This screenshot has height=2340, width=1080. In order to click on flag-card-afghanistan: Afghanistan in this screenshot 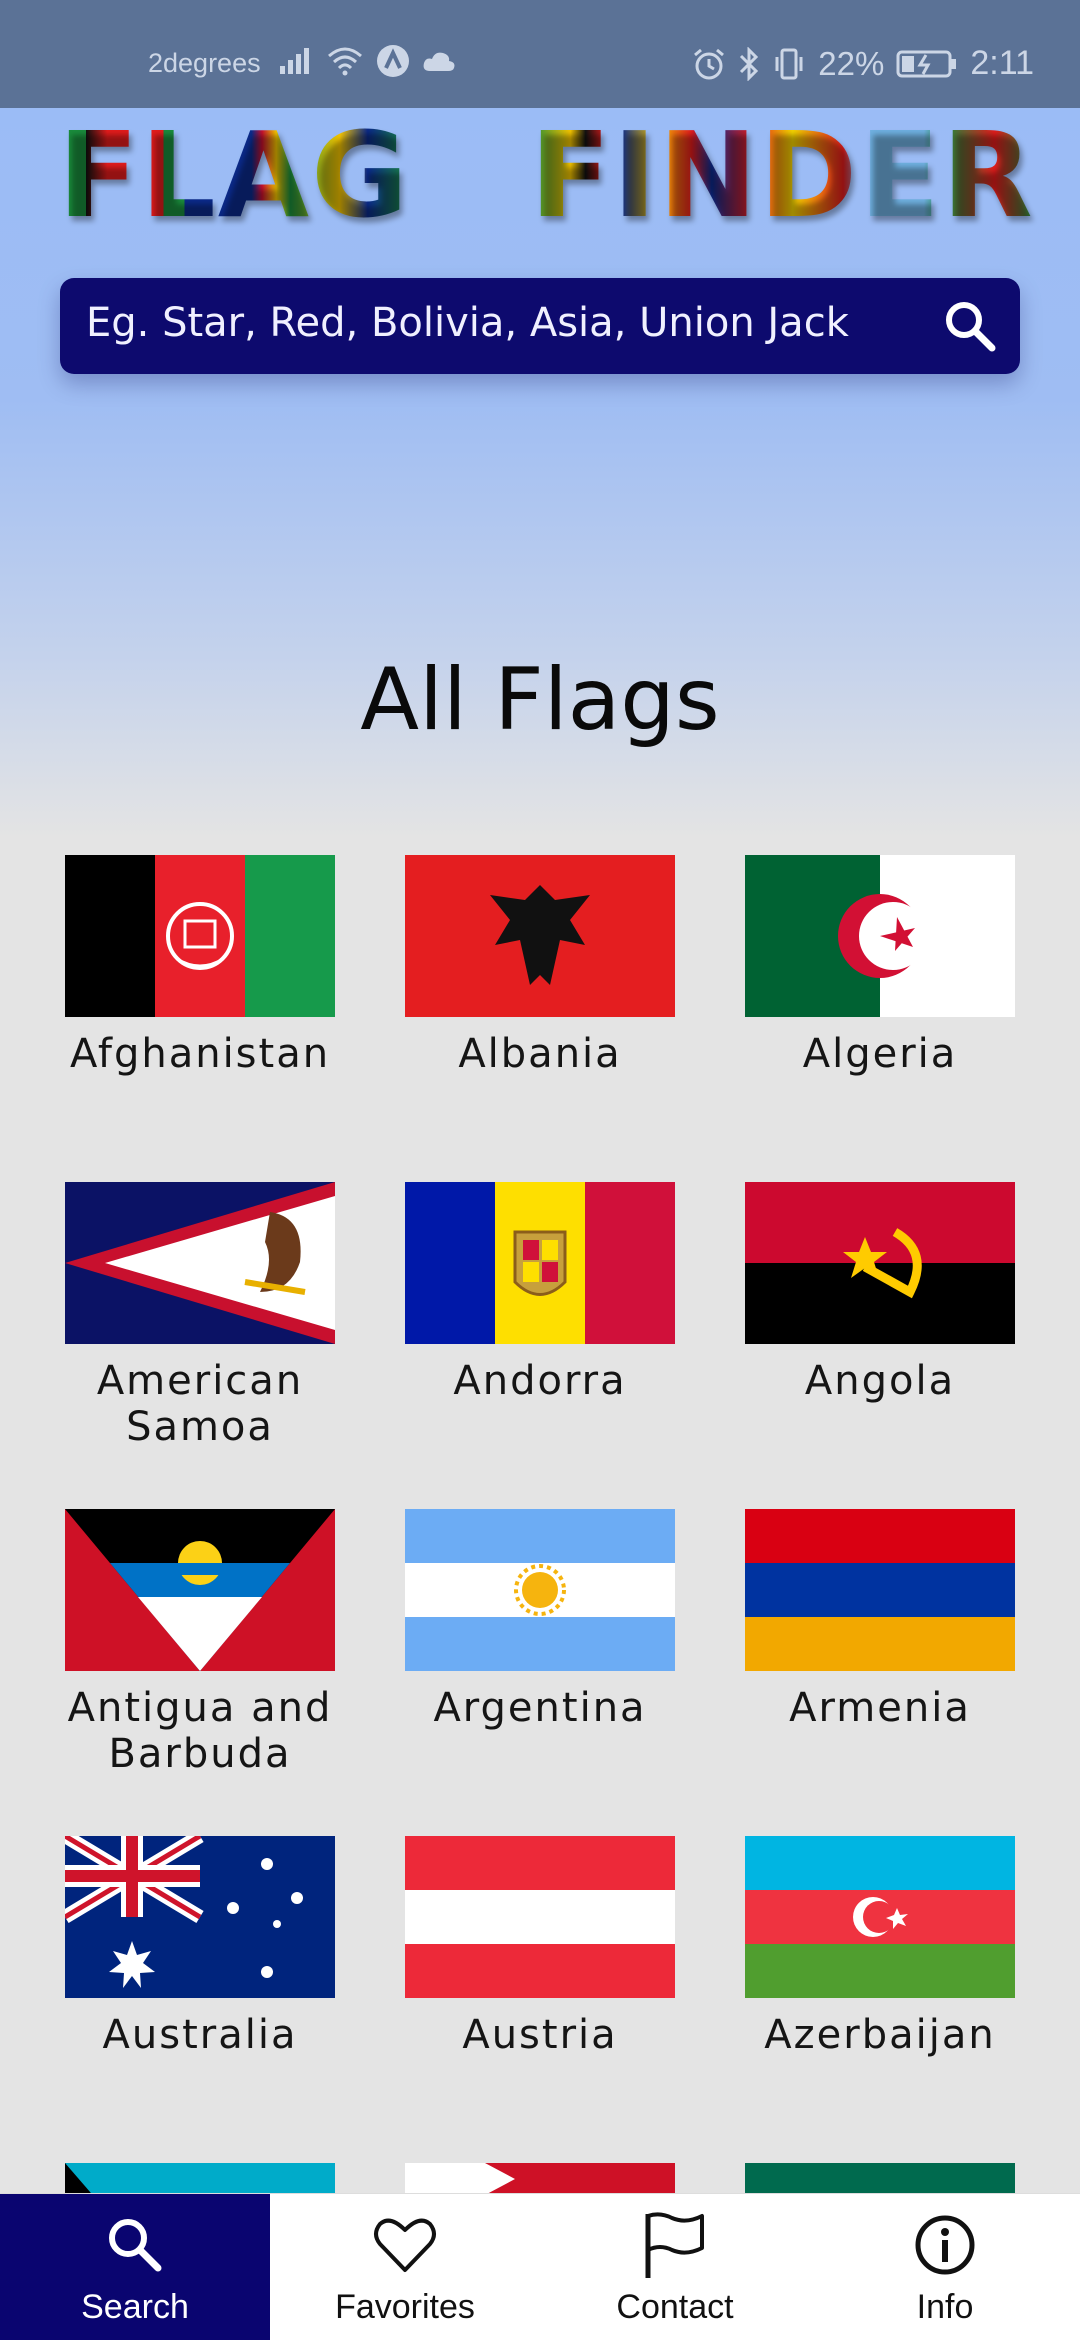, I will do `click(200, 966)`.